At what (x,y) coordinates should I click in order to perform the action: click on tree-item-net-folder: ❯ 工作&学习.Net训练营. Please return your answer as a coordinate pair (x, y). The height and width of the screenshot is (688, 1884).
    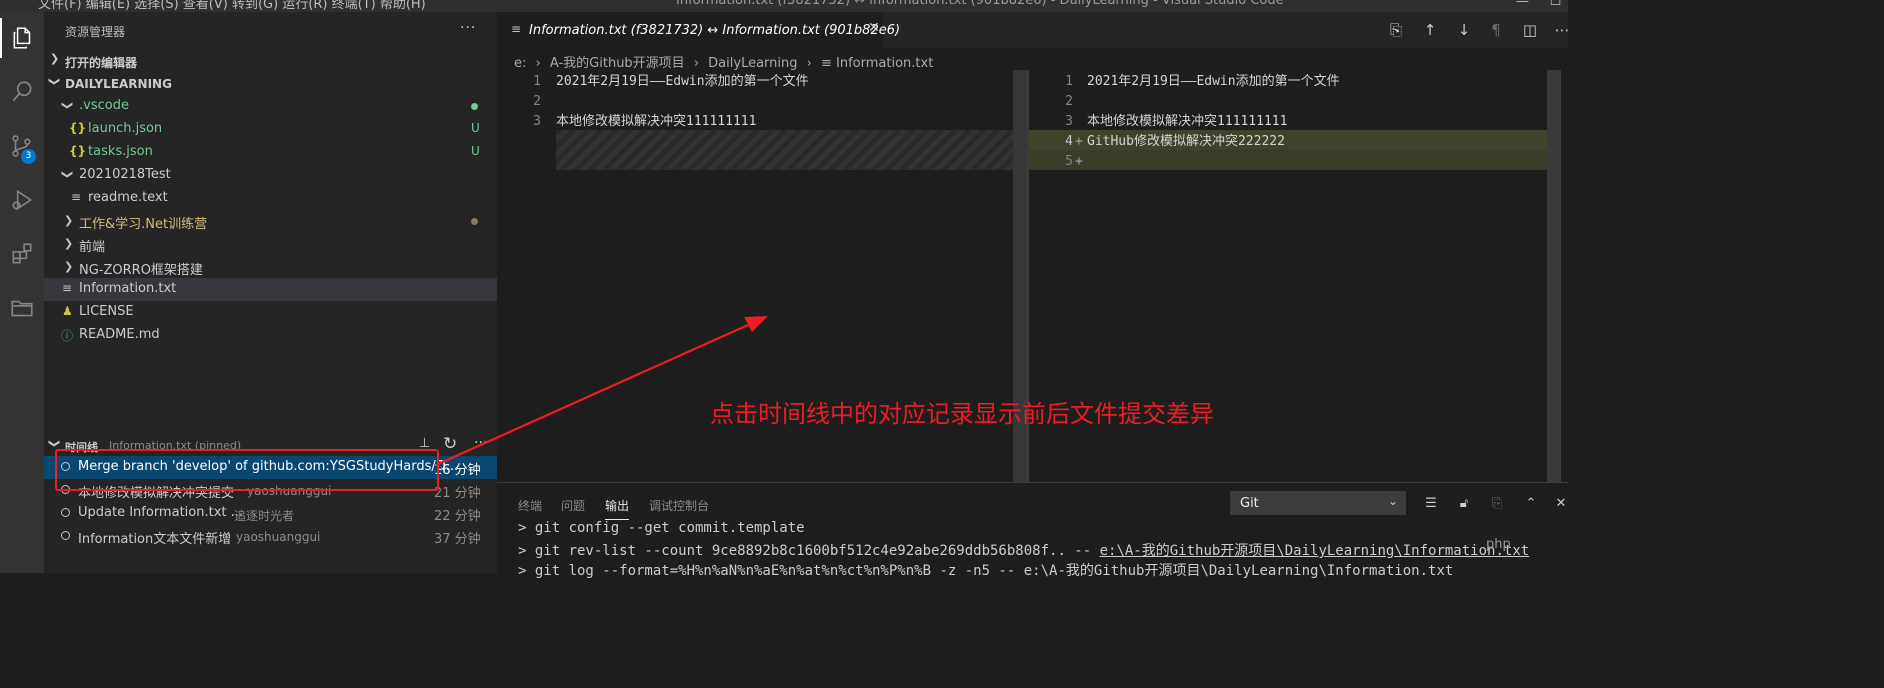
    Looking at the image, I should click on (270, 221).